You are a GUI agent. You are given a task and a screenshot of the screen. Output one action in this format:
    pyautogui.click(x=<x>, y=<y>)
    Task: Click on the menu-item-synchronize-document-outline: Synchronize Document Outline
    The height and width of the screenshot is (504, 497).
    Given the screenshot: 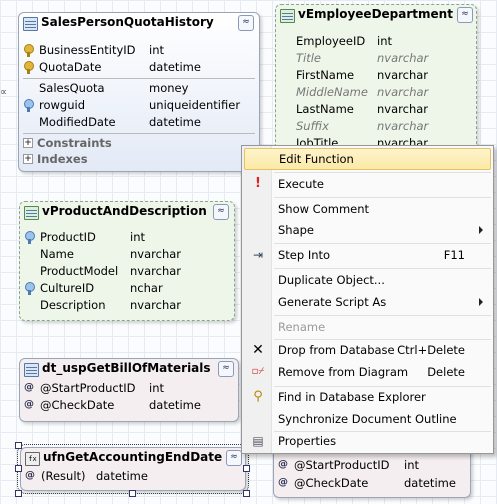 What is the action you would take?
    pyautogui.click(x=367, y=419)
    